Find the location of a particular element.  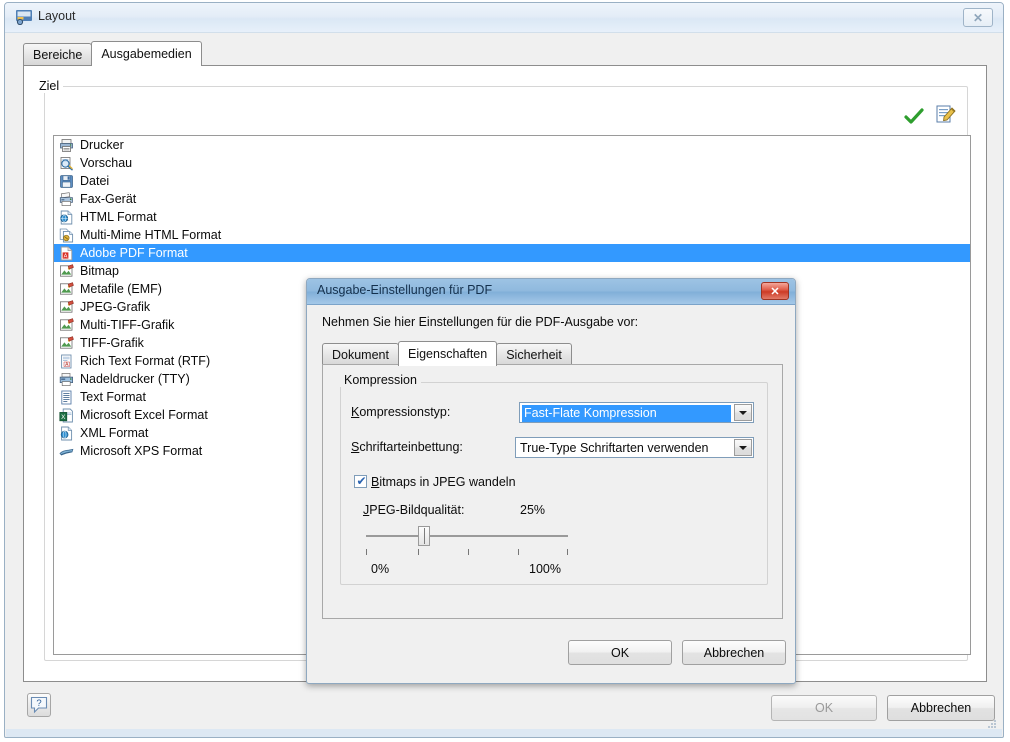

jpeg-quality-min-label: 0% is located at coordinates (380, 569).